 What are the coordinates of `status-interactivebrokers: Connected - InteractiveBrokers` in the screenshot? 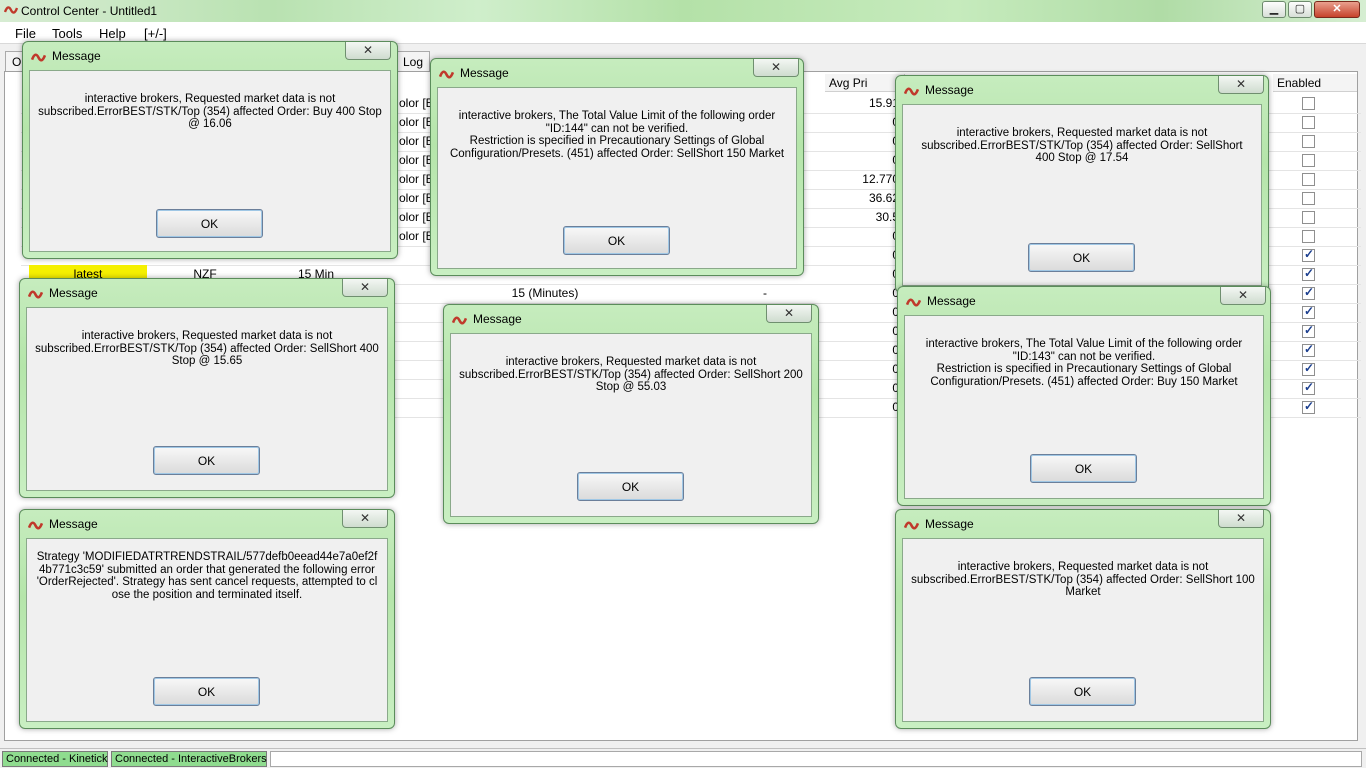 It's located at (189, 759).